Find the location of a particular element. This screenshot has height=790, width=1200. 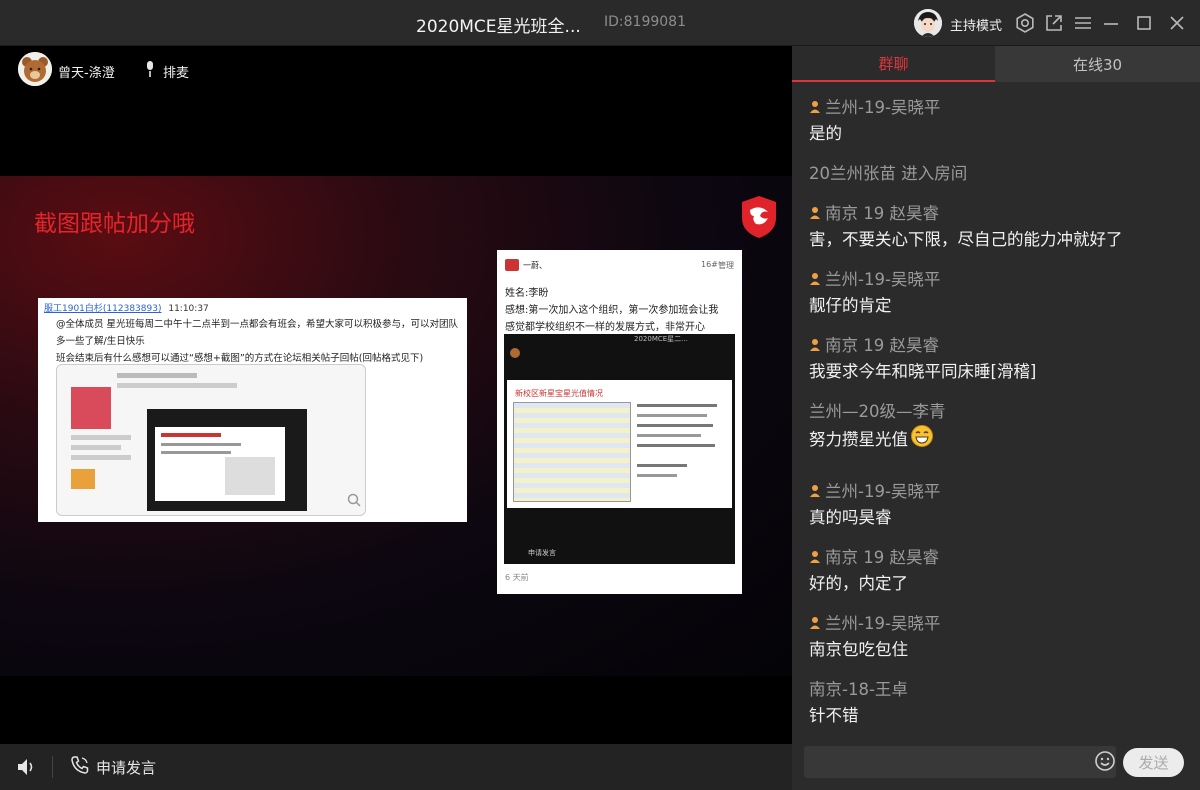

phone-icon is located at coordinates (80, 767).